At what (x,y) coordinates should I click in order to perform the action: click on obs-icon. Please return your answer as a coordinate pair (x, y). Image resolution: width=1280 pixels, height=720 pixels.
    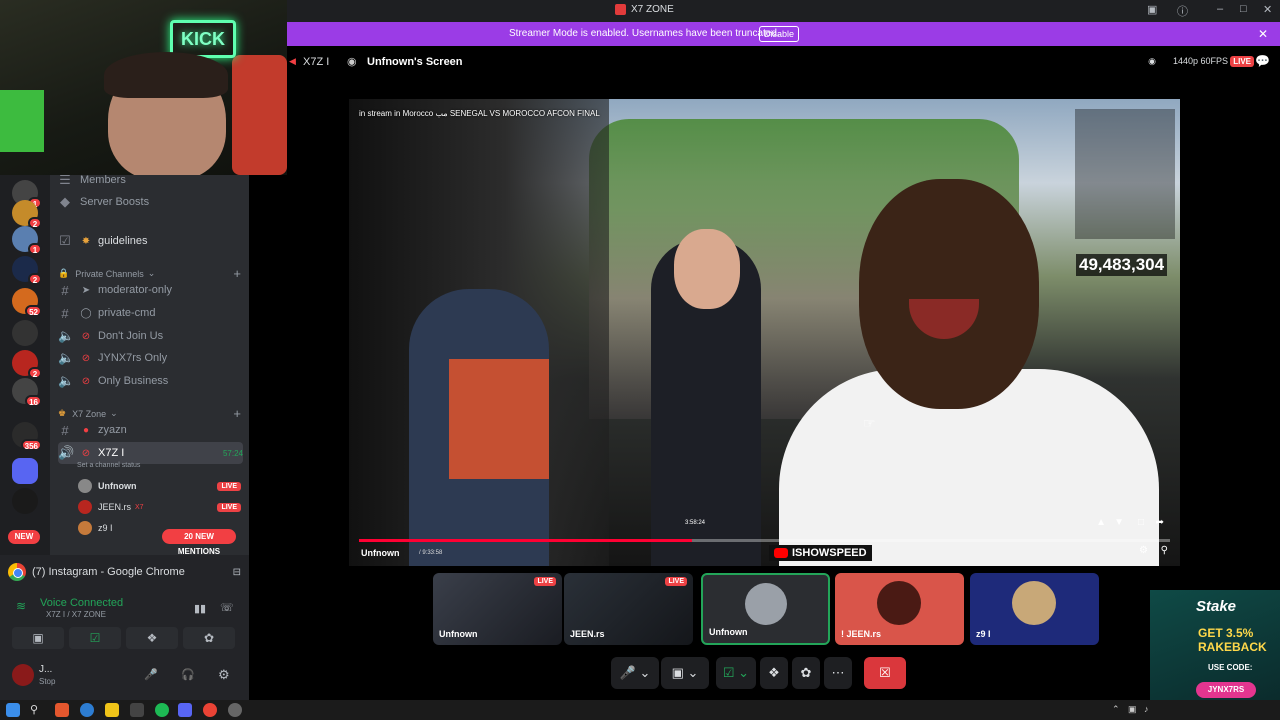
    Looking at the image, I should click on (235, 710).